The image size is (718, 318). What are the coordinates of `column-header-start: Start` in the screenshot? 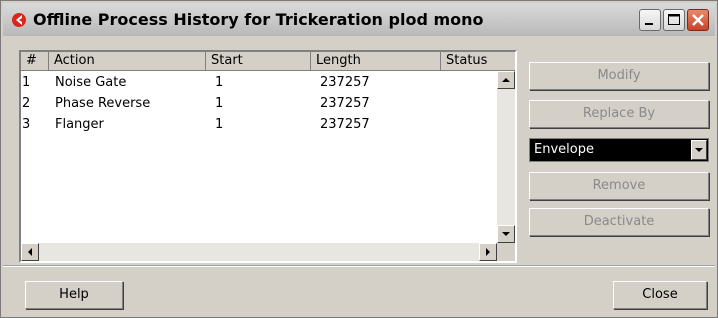 It's located at (258, 61).